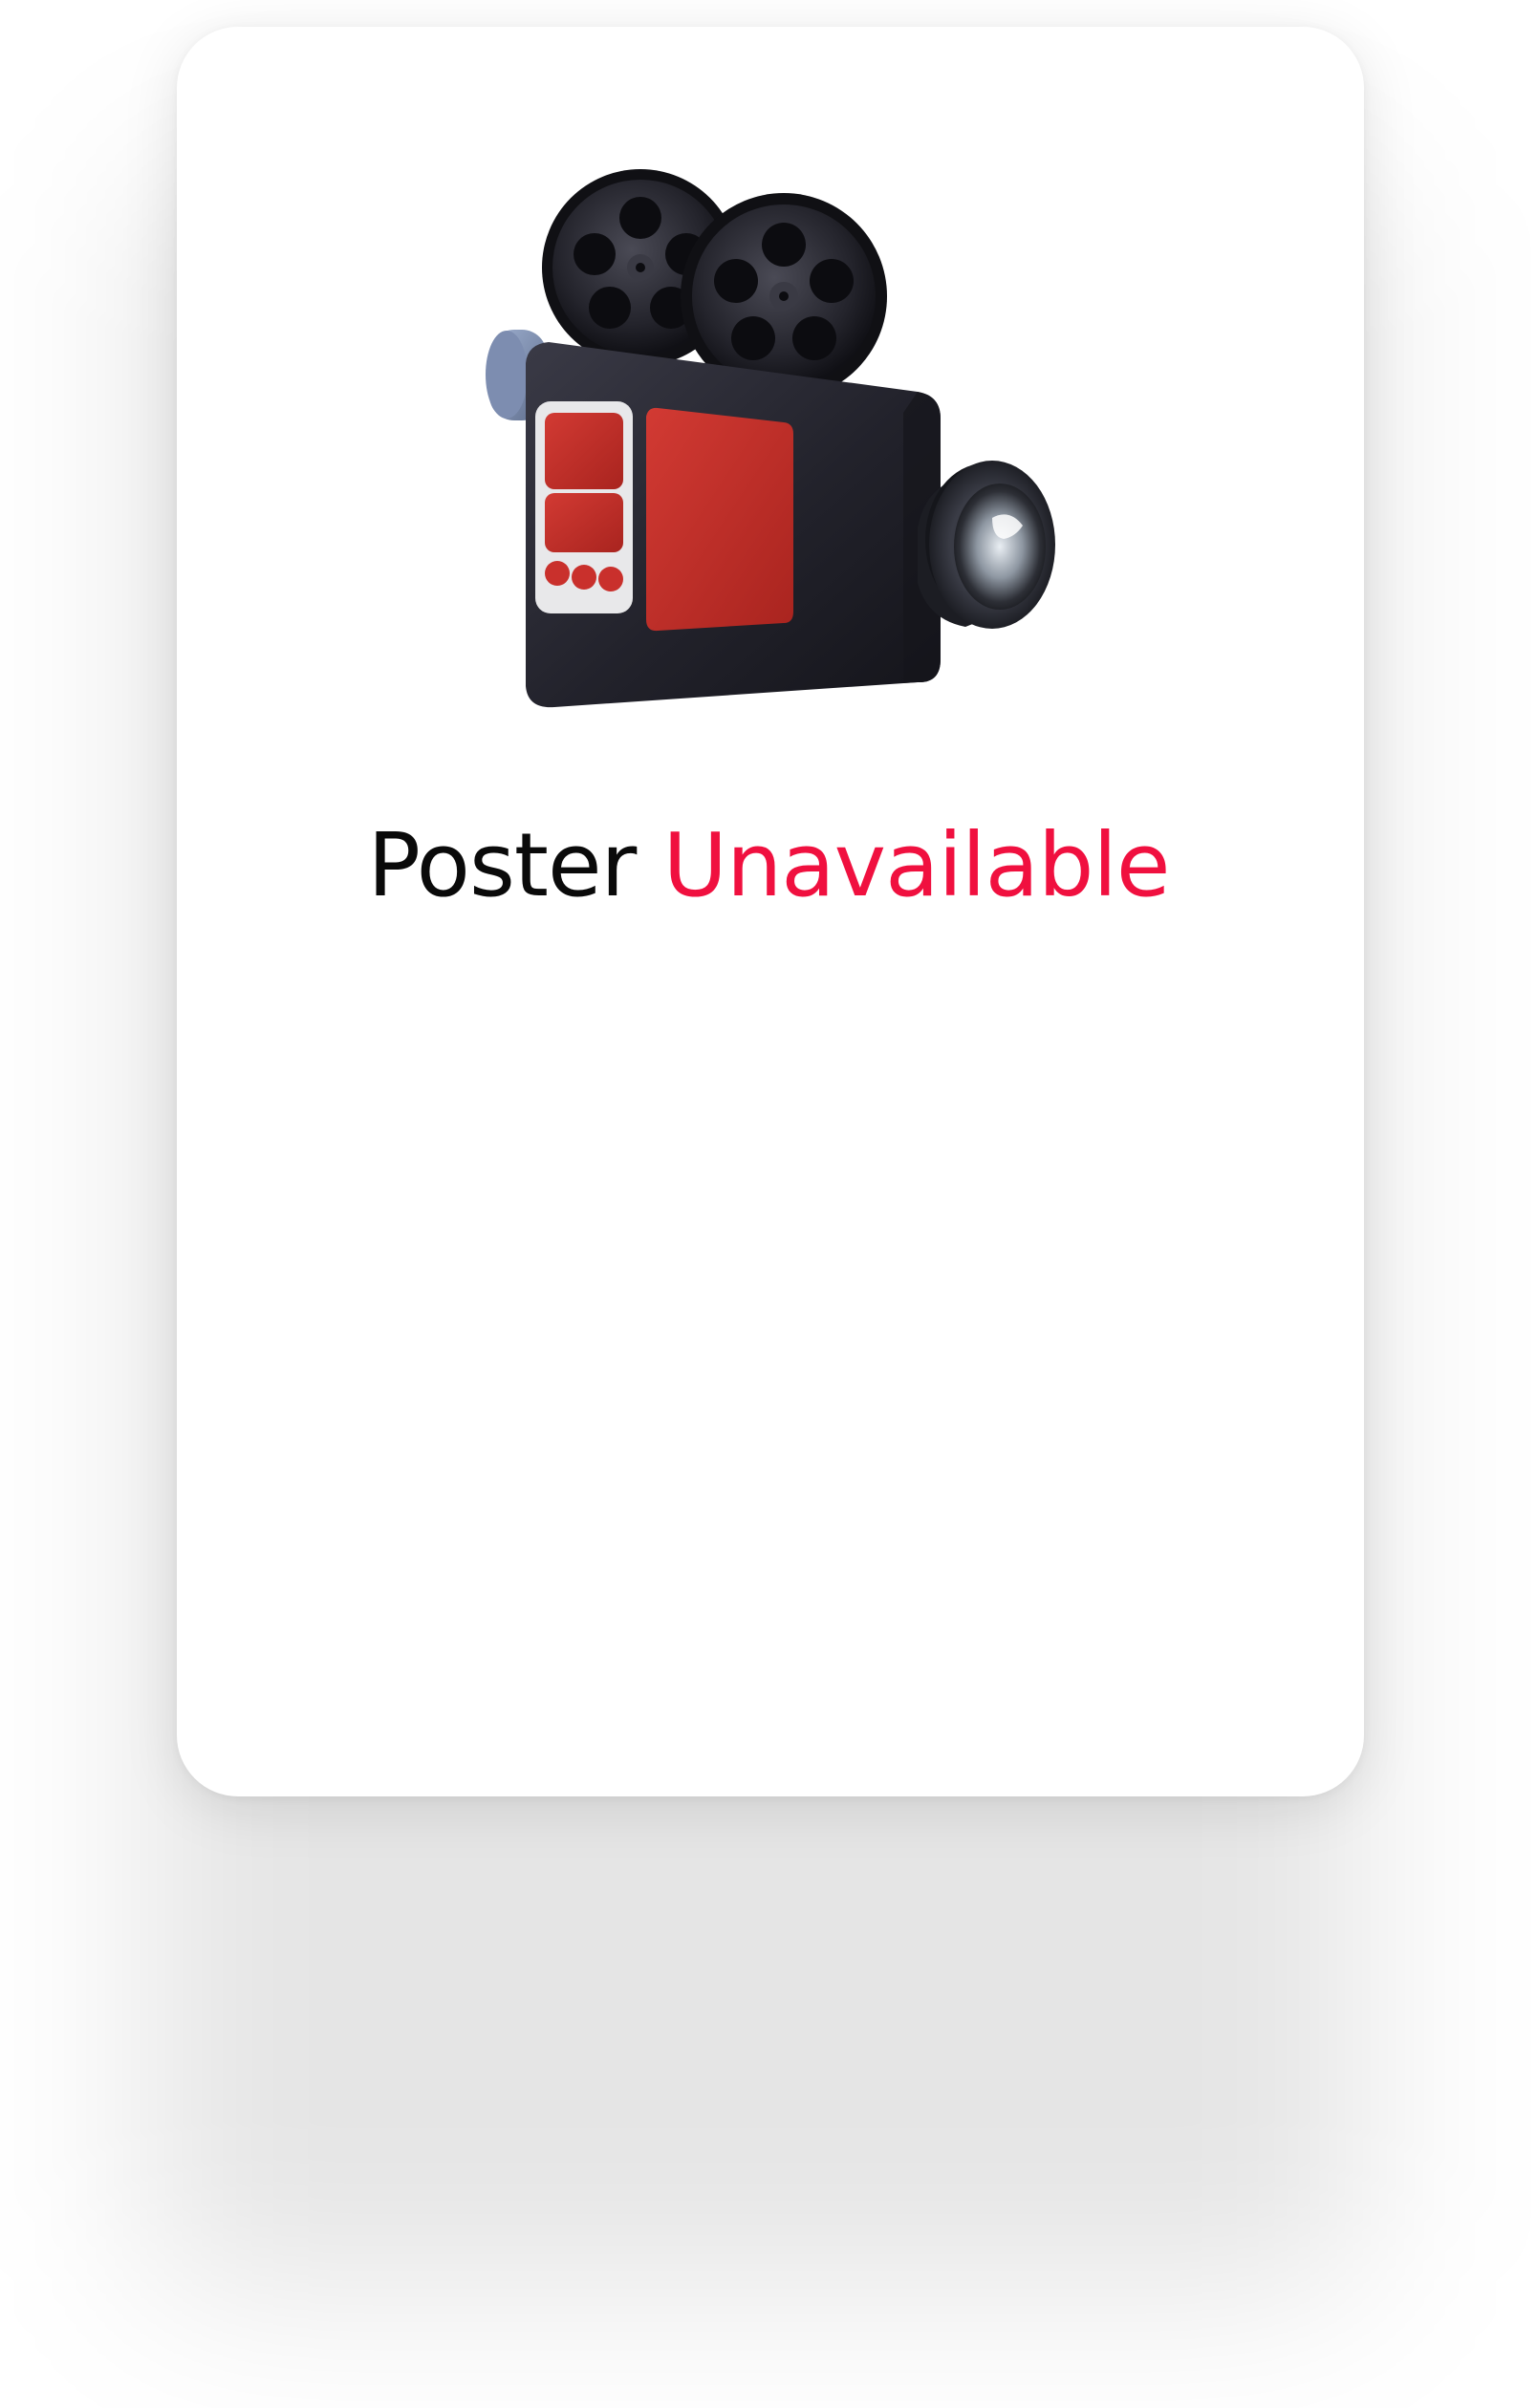  I want to click on poster-unavailable-title: Poster Unavailable, so click(768, 866).